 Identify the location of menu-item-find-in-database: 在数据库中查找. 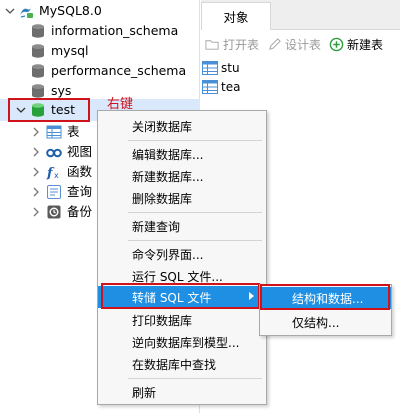
(182, 364).